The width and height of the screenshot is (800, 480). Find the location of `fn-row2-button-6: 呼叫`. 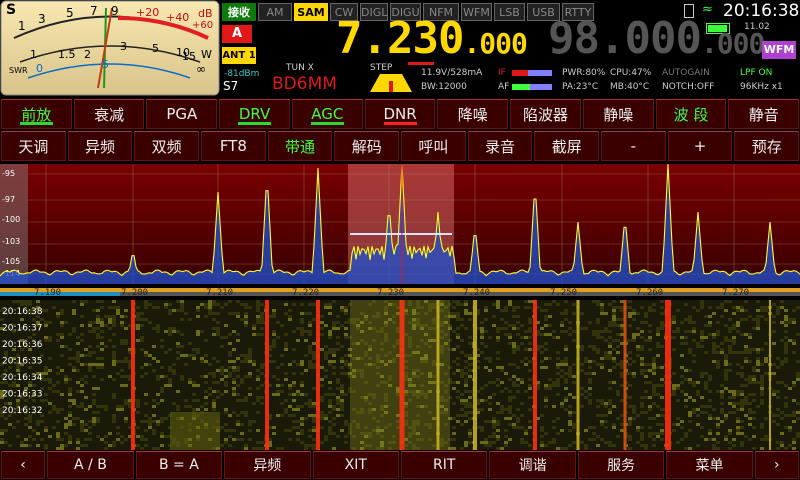

fn-row2-button-6: 呼叫 is located at coordinates (433, 146).